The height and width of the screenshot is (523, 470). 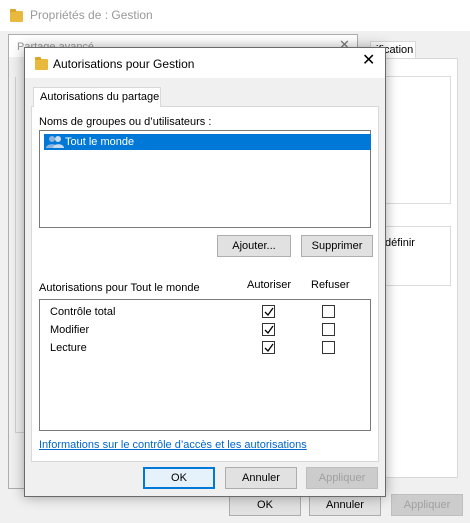 I want to click on definir-text: définir, so click(x=400, y=243).